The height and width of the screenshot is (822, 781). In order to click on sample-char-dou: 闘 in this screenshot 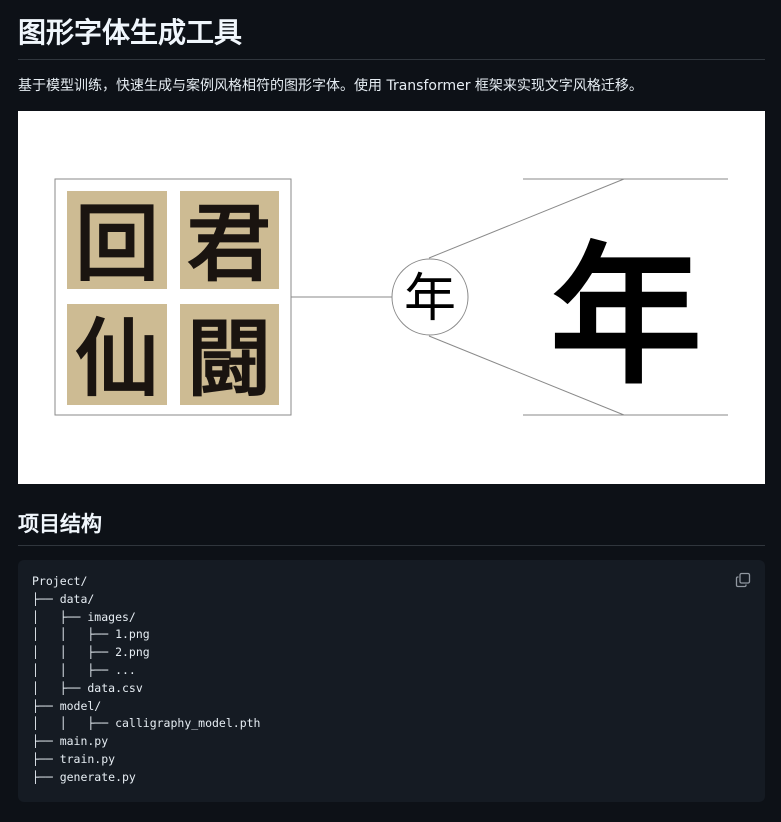, I will do `click(229, 359)`.